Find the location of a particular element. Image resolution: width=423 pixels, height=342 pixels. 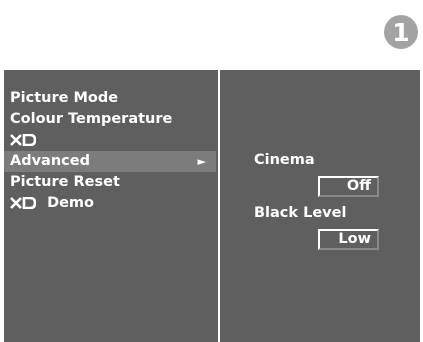

menu-item-picture-mode: Picture Mode is located at coordinates (110, 98).